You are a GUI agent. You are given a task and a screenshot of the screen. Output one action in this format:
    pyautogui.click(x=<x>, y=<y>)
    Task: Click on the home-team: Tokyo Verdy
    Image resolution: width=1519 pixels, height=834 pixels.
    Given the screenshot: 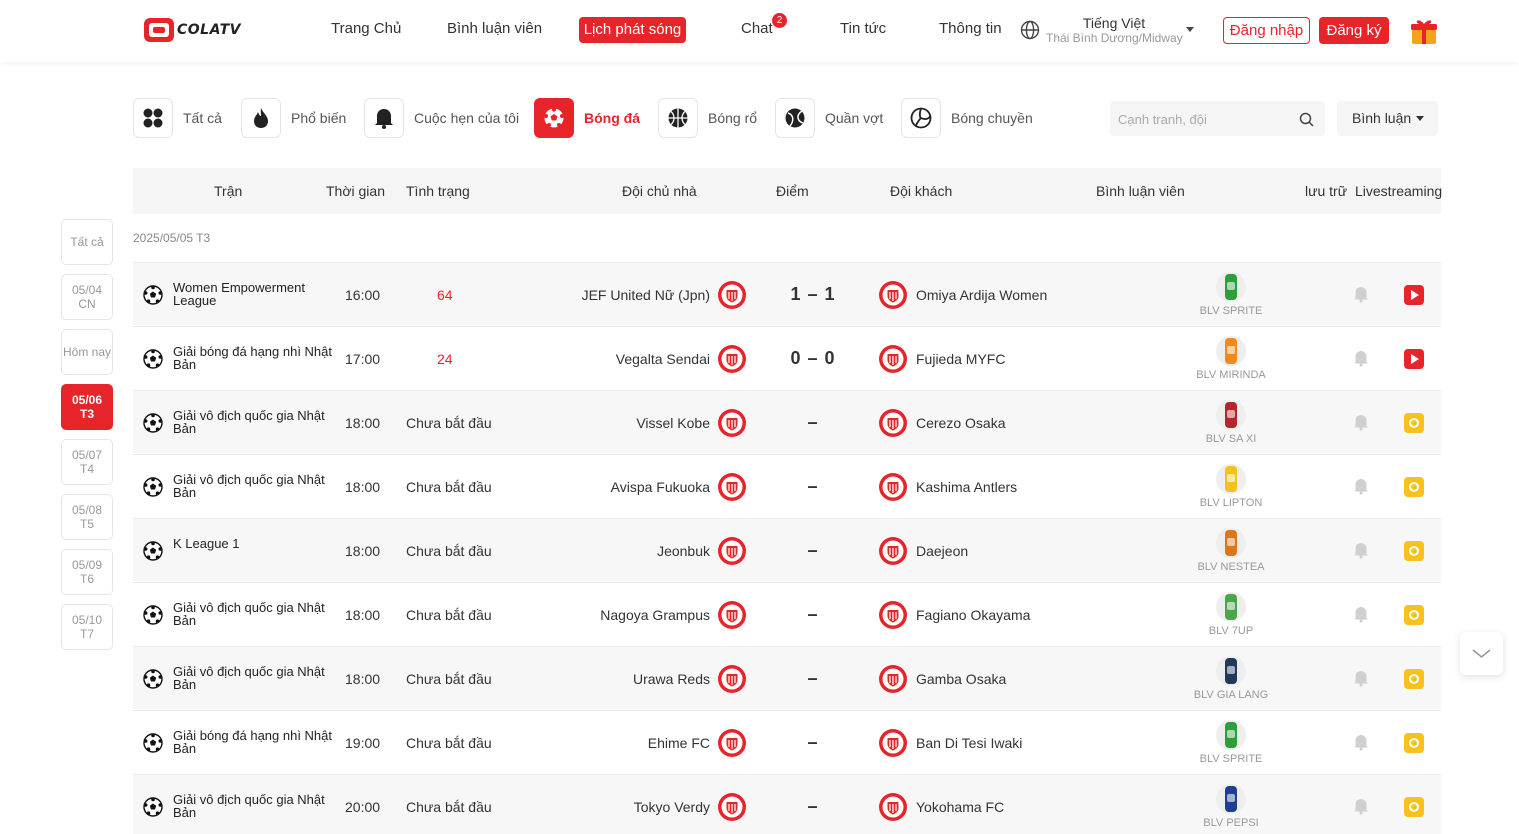 What is the action you would take?
    pyautogui.click(x=671, y=807)
    